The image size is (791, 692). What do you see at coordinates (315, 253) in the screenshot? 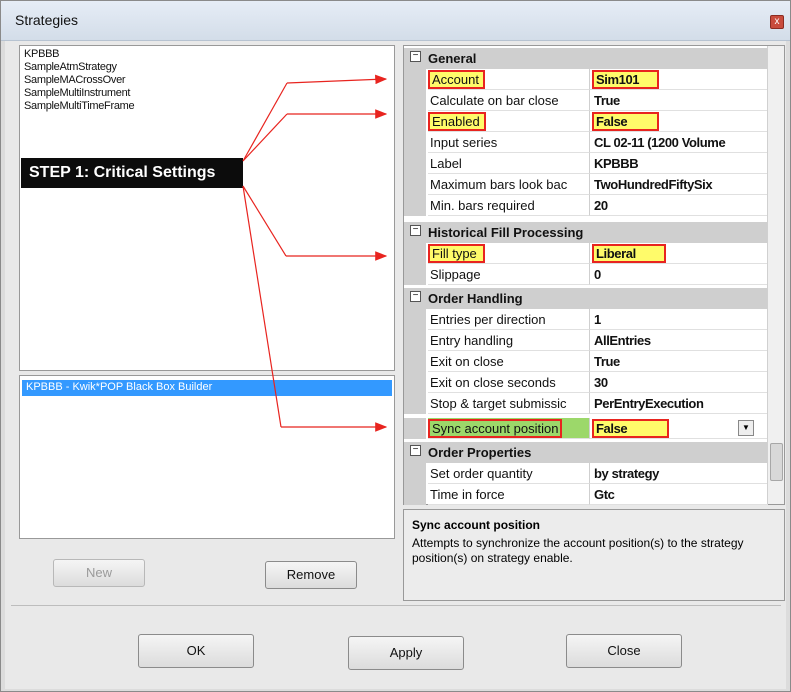
I see `annotation-arrows` at bounding box center [315, 253].